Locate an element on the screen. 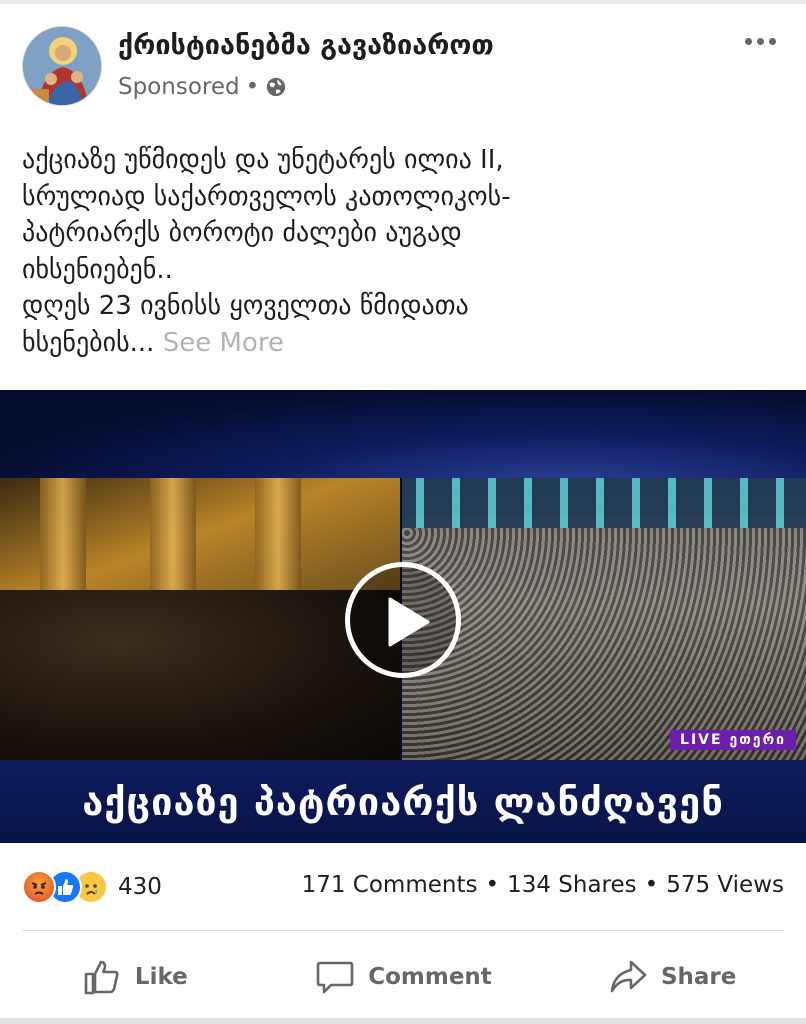 The image size is (806, 1024). like-label: Like is located at coordinates (161, 977).